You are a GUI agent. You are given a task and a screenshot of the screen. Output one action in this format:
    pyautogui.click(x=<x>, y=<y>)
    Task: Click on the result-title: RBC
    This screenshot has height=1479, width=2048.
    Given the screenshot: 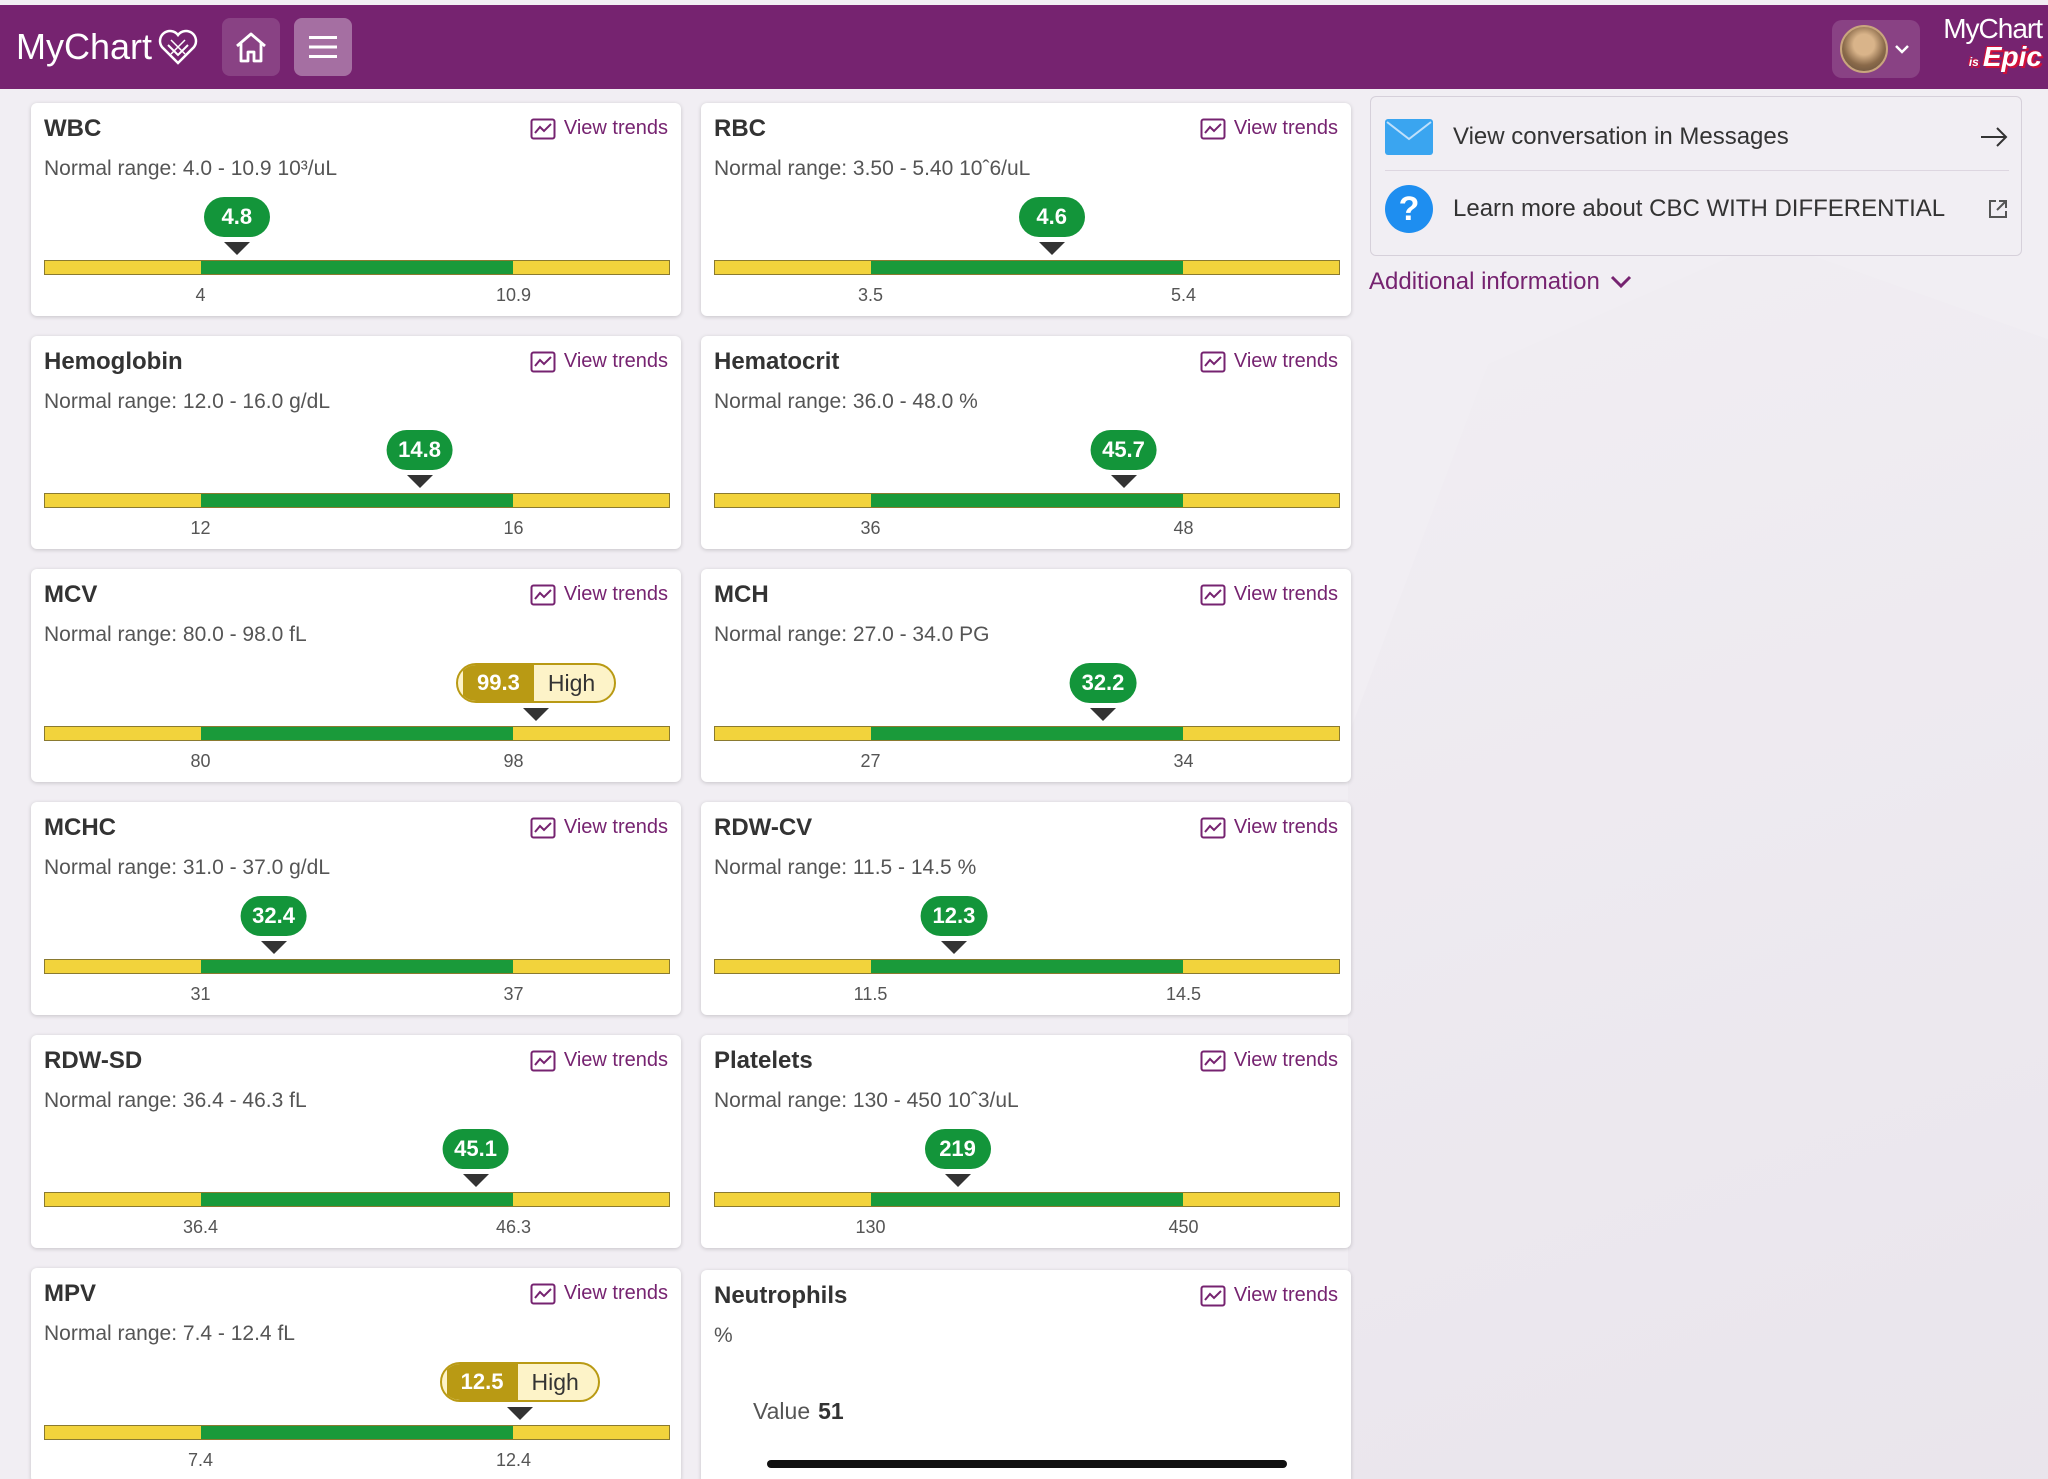 What is the action you would take?
    pyautogui.click(x=740, y=128)
    